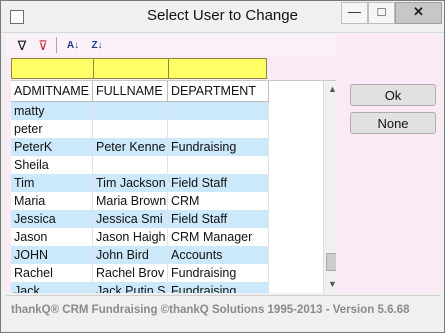 The width and height of the screenshot is (445, 333). I want to click on table-row: Rachel Rachel Brov Fundraising, so click(140, 273).